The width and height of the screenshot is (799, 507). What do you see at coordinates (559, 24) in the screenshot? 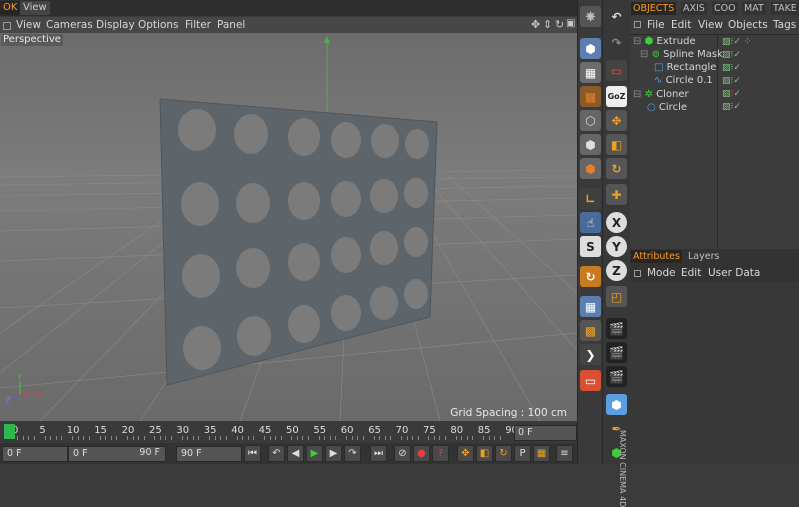
I see `rotate-view-icon: ↻` at bounding box center [559, 24].